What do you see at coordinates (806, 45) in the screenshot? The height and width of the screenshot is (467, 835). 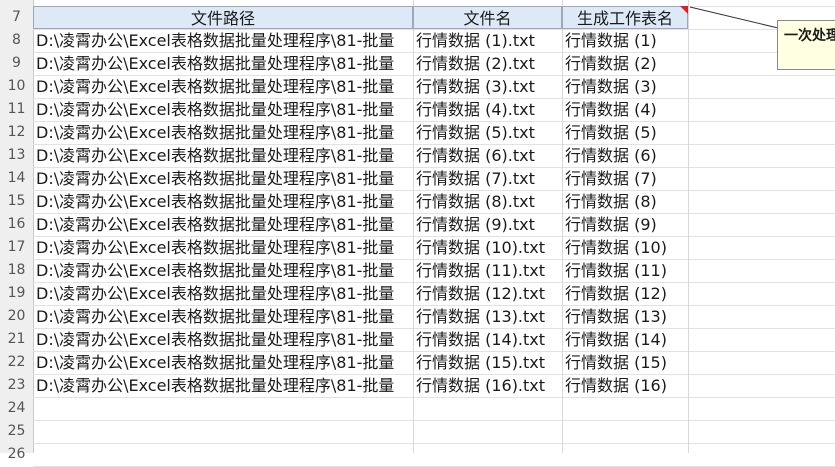 I see `cell-comment-box: 一次处理` at bounding box center [806, 45].